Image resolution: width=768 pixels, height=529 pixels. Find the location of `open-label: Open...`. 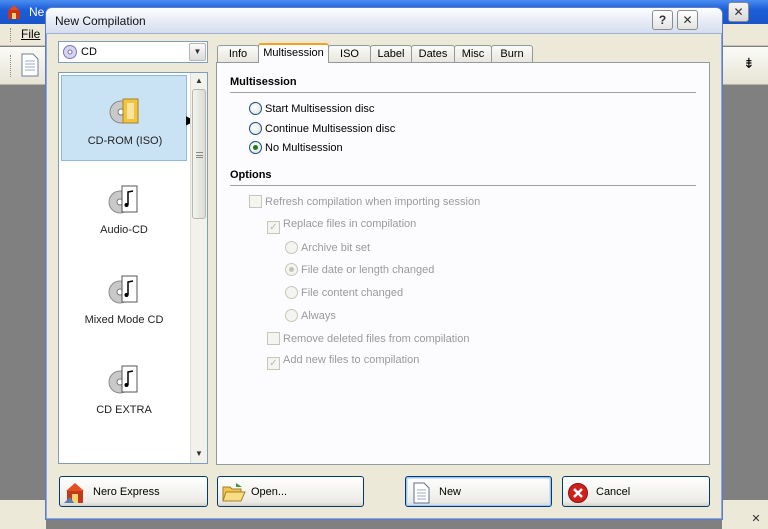

open-label: Open... is located at coordinates (269, 492).